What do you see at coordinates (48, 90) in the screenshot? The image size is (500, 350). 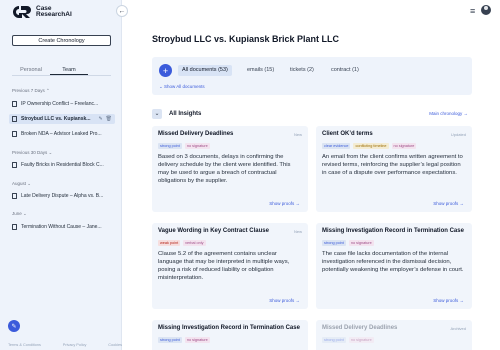 I see `chevron-up-icon: ⌃` at bounding box center [48, 90].